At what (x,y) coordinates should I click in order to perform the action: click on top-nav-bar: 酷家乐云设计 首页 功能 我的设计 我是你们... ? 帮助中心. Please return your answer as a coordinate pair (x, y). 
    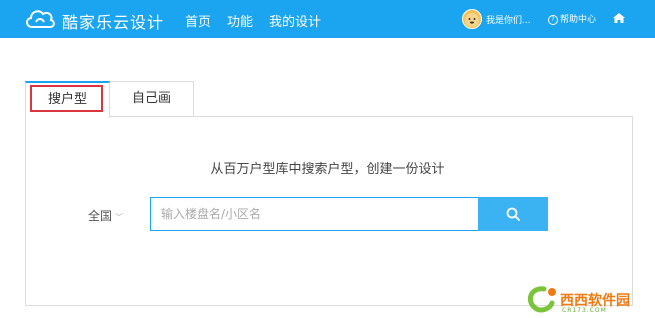
    Looking at the image, I should click on (327, 19).